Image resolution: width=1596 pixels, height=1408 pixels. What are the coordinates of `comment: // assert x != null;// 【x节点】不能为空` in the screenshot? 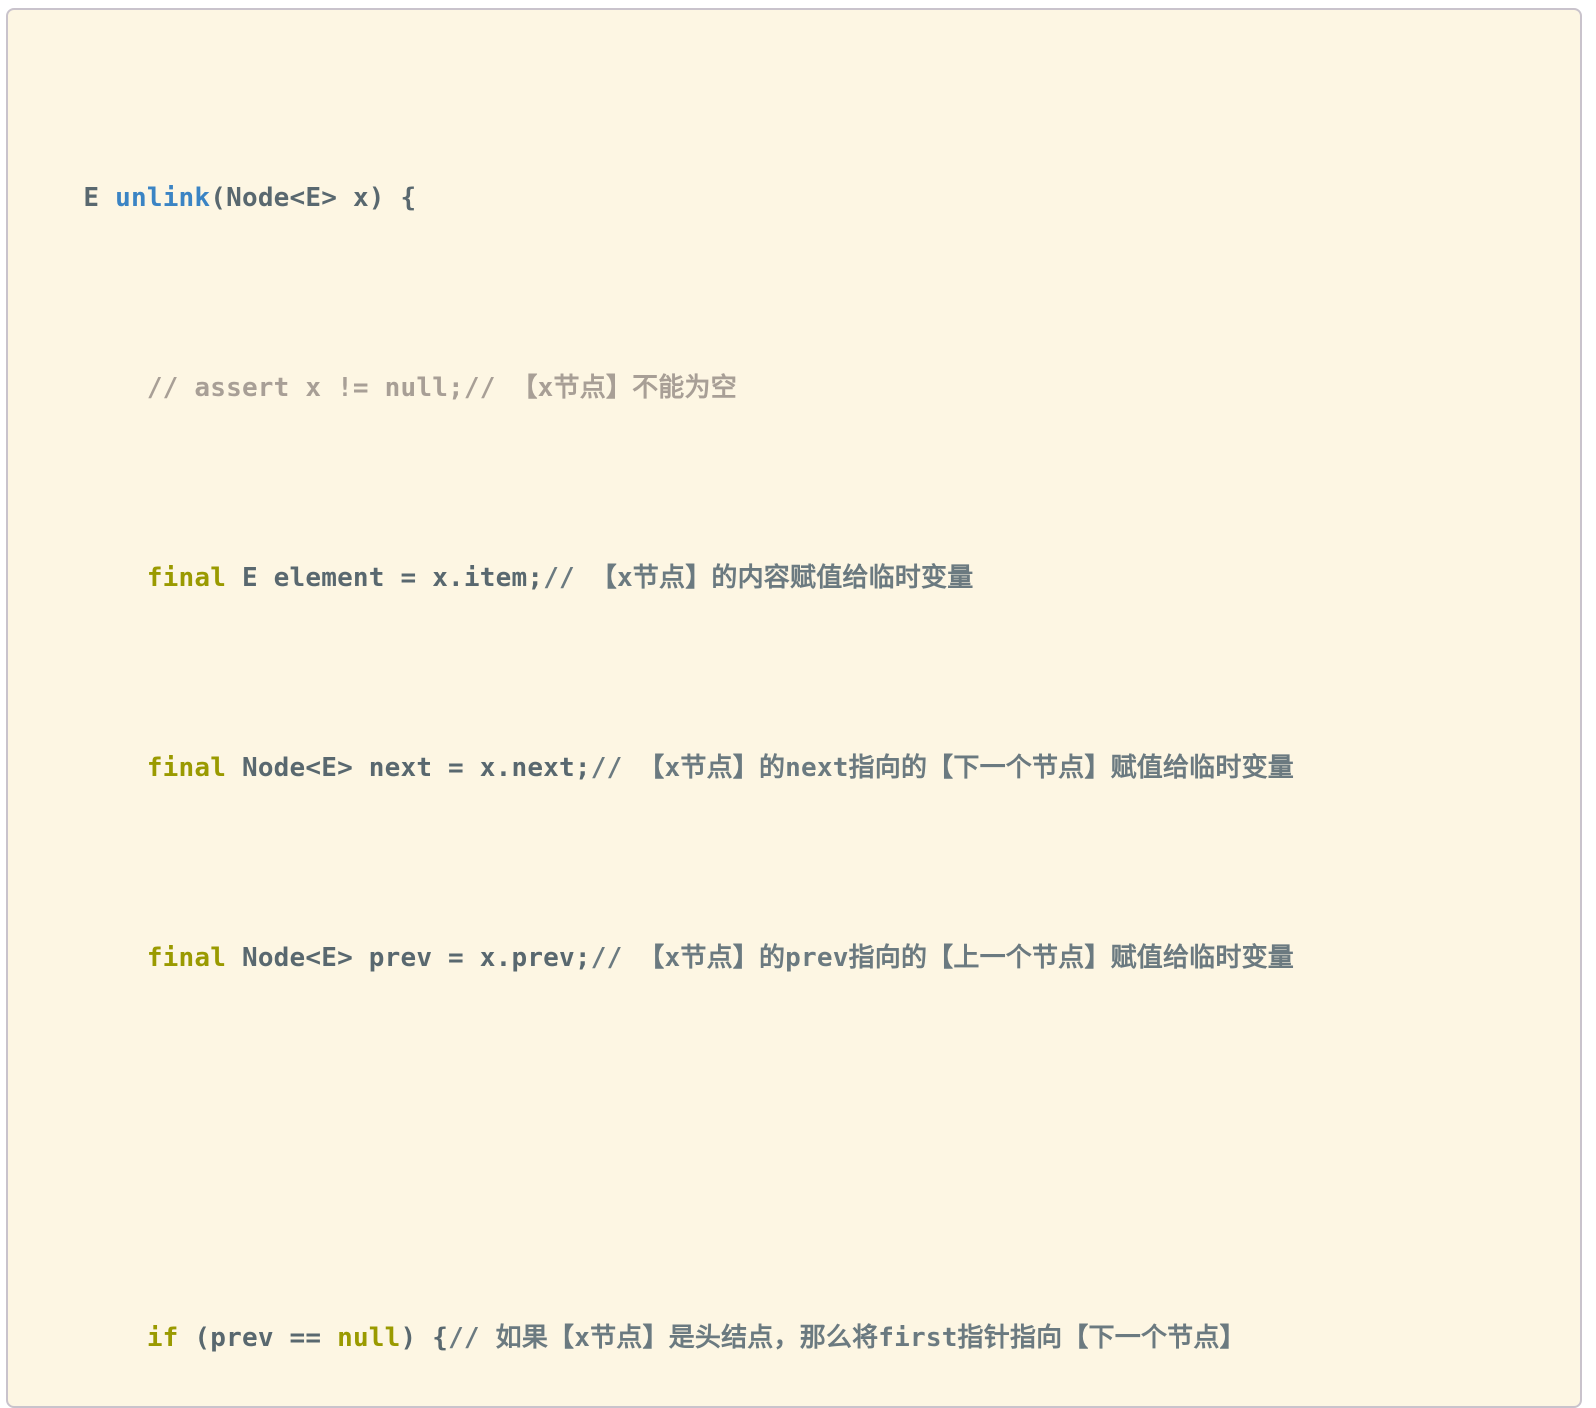 It's located at (441, 387).